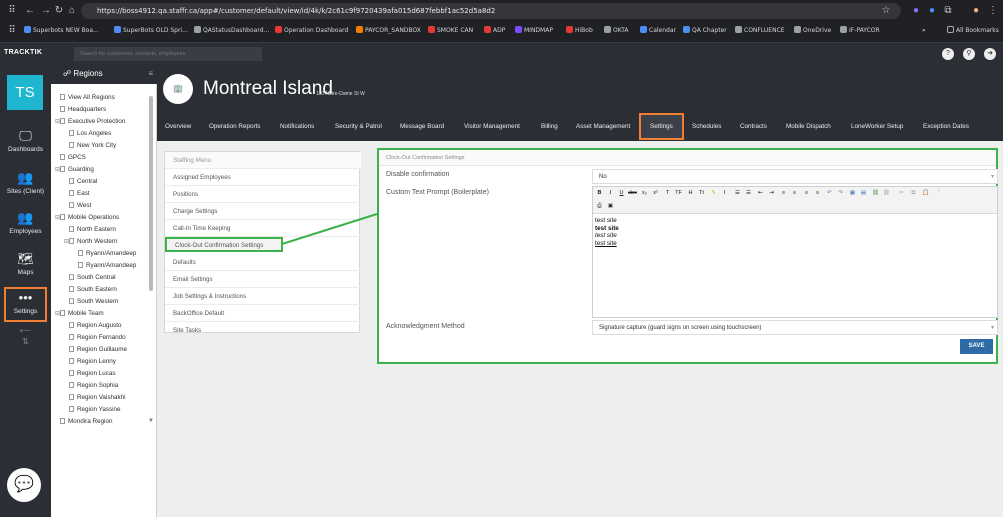  Describe the element at coordinates (610, 193) in the screenshot. I see `italic-icon: I` at that location.